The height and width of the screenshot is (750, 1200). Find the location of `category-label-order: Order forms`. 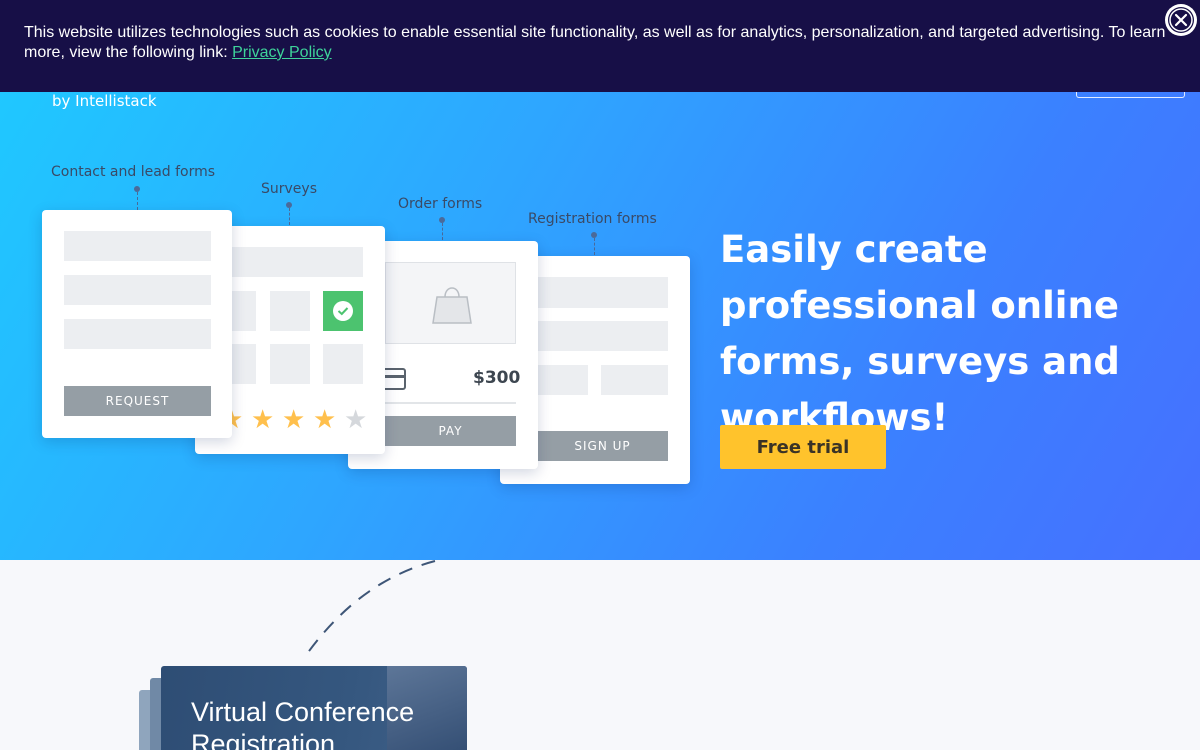

category-label-order: Order forms is located at coordinates (440, 204).